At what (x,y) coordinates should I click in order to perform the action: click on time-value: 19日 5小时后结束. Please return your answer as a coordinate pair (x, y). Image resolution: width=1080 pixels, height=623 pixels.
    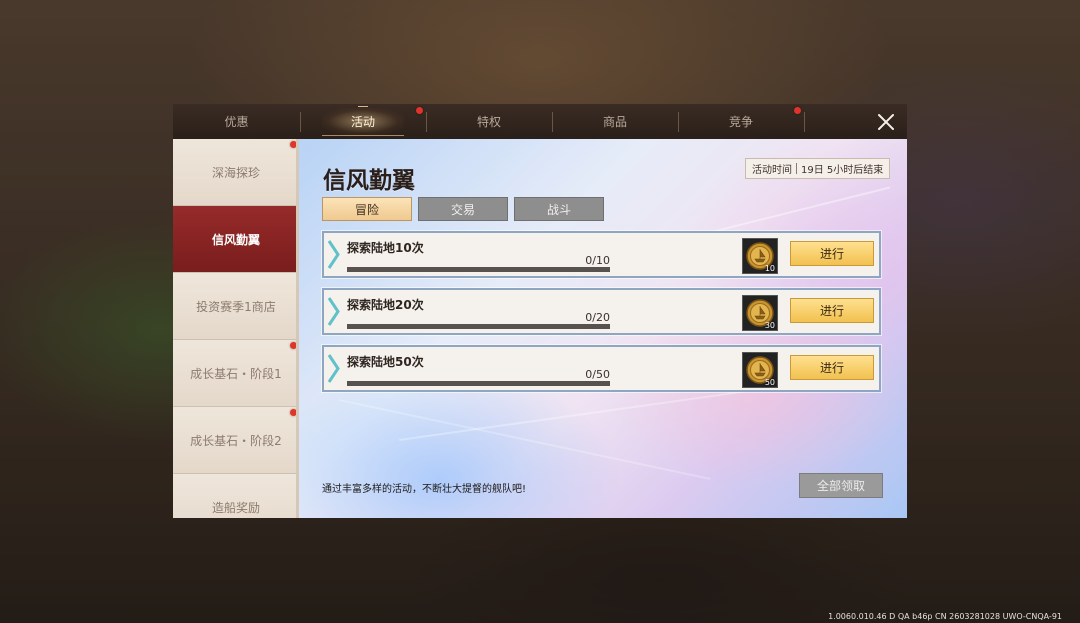
    Looking at the image, I should click on (842, 170).